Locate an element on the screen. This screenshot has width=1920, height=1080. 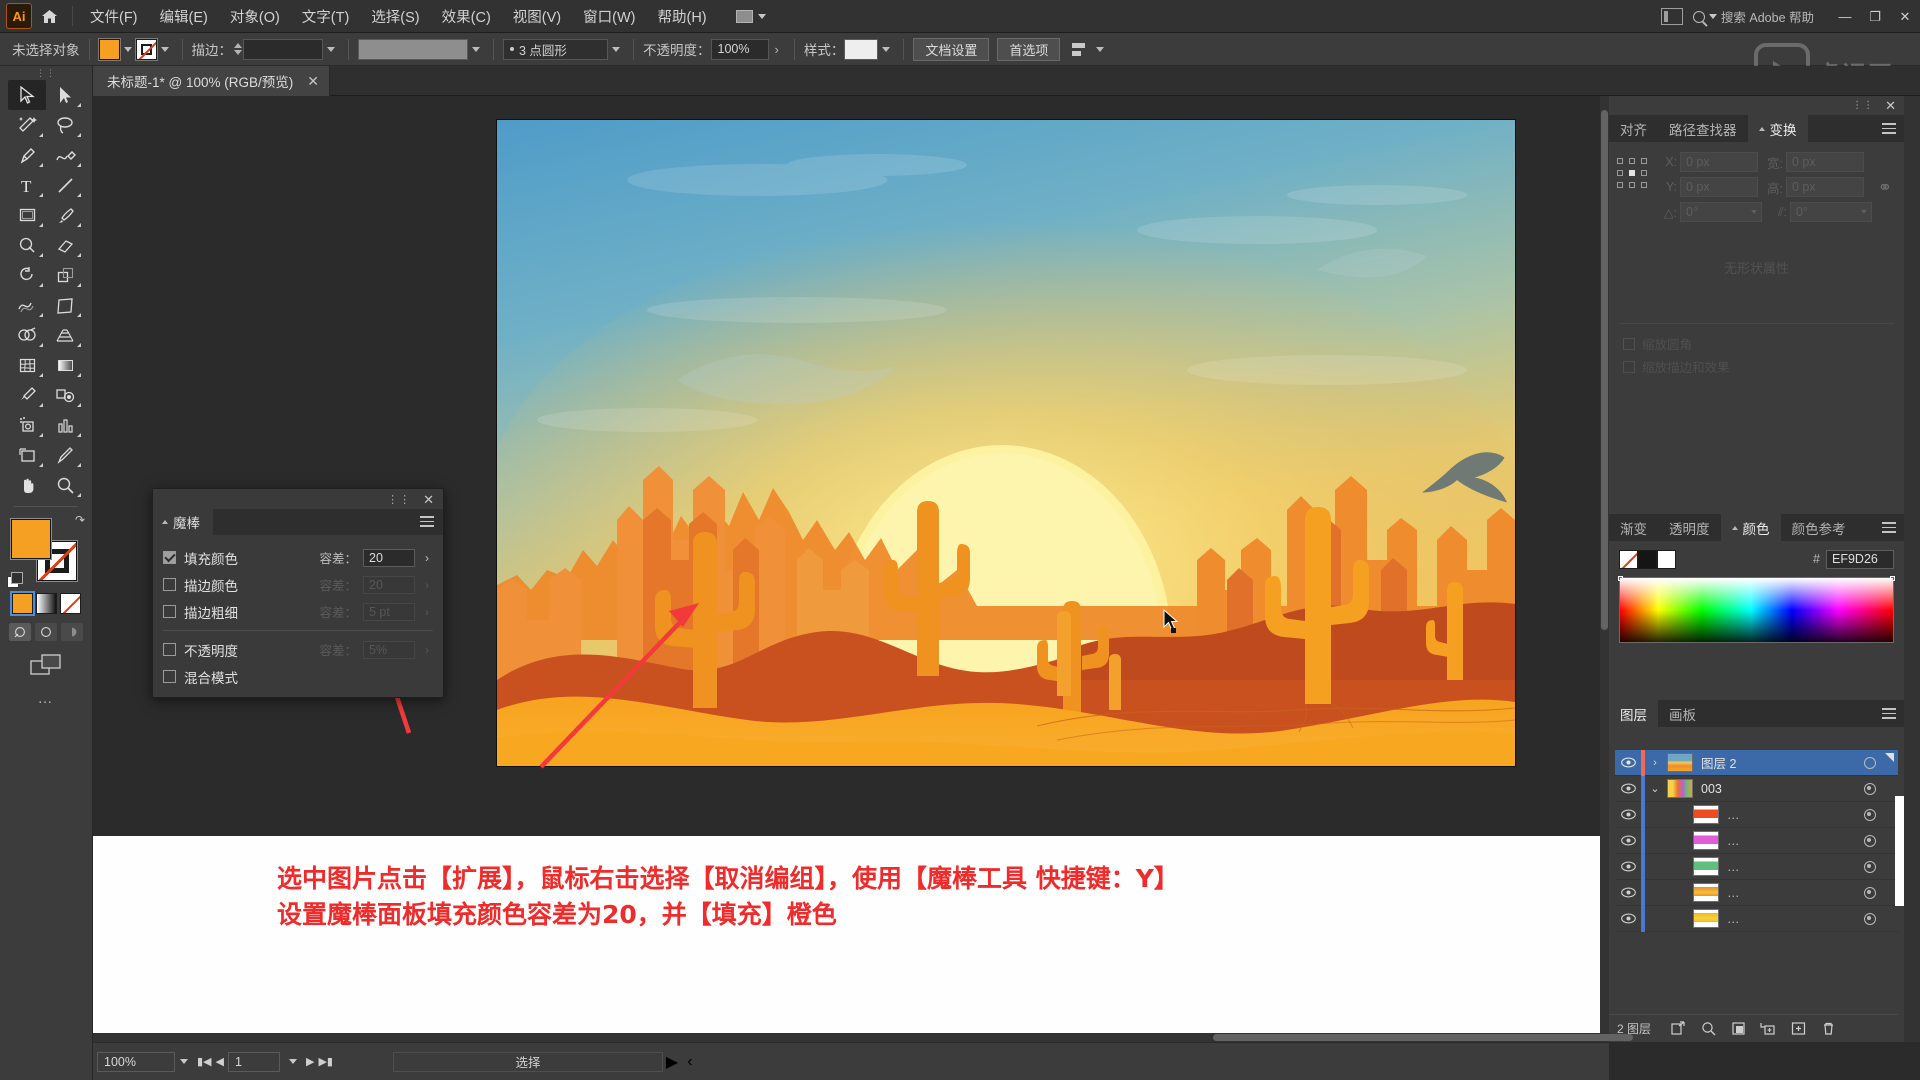
stroke-dropdown-icon is located at coordinates (165, 49).